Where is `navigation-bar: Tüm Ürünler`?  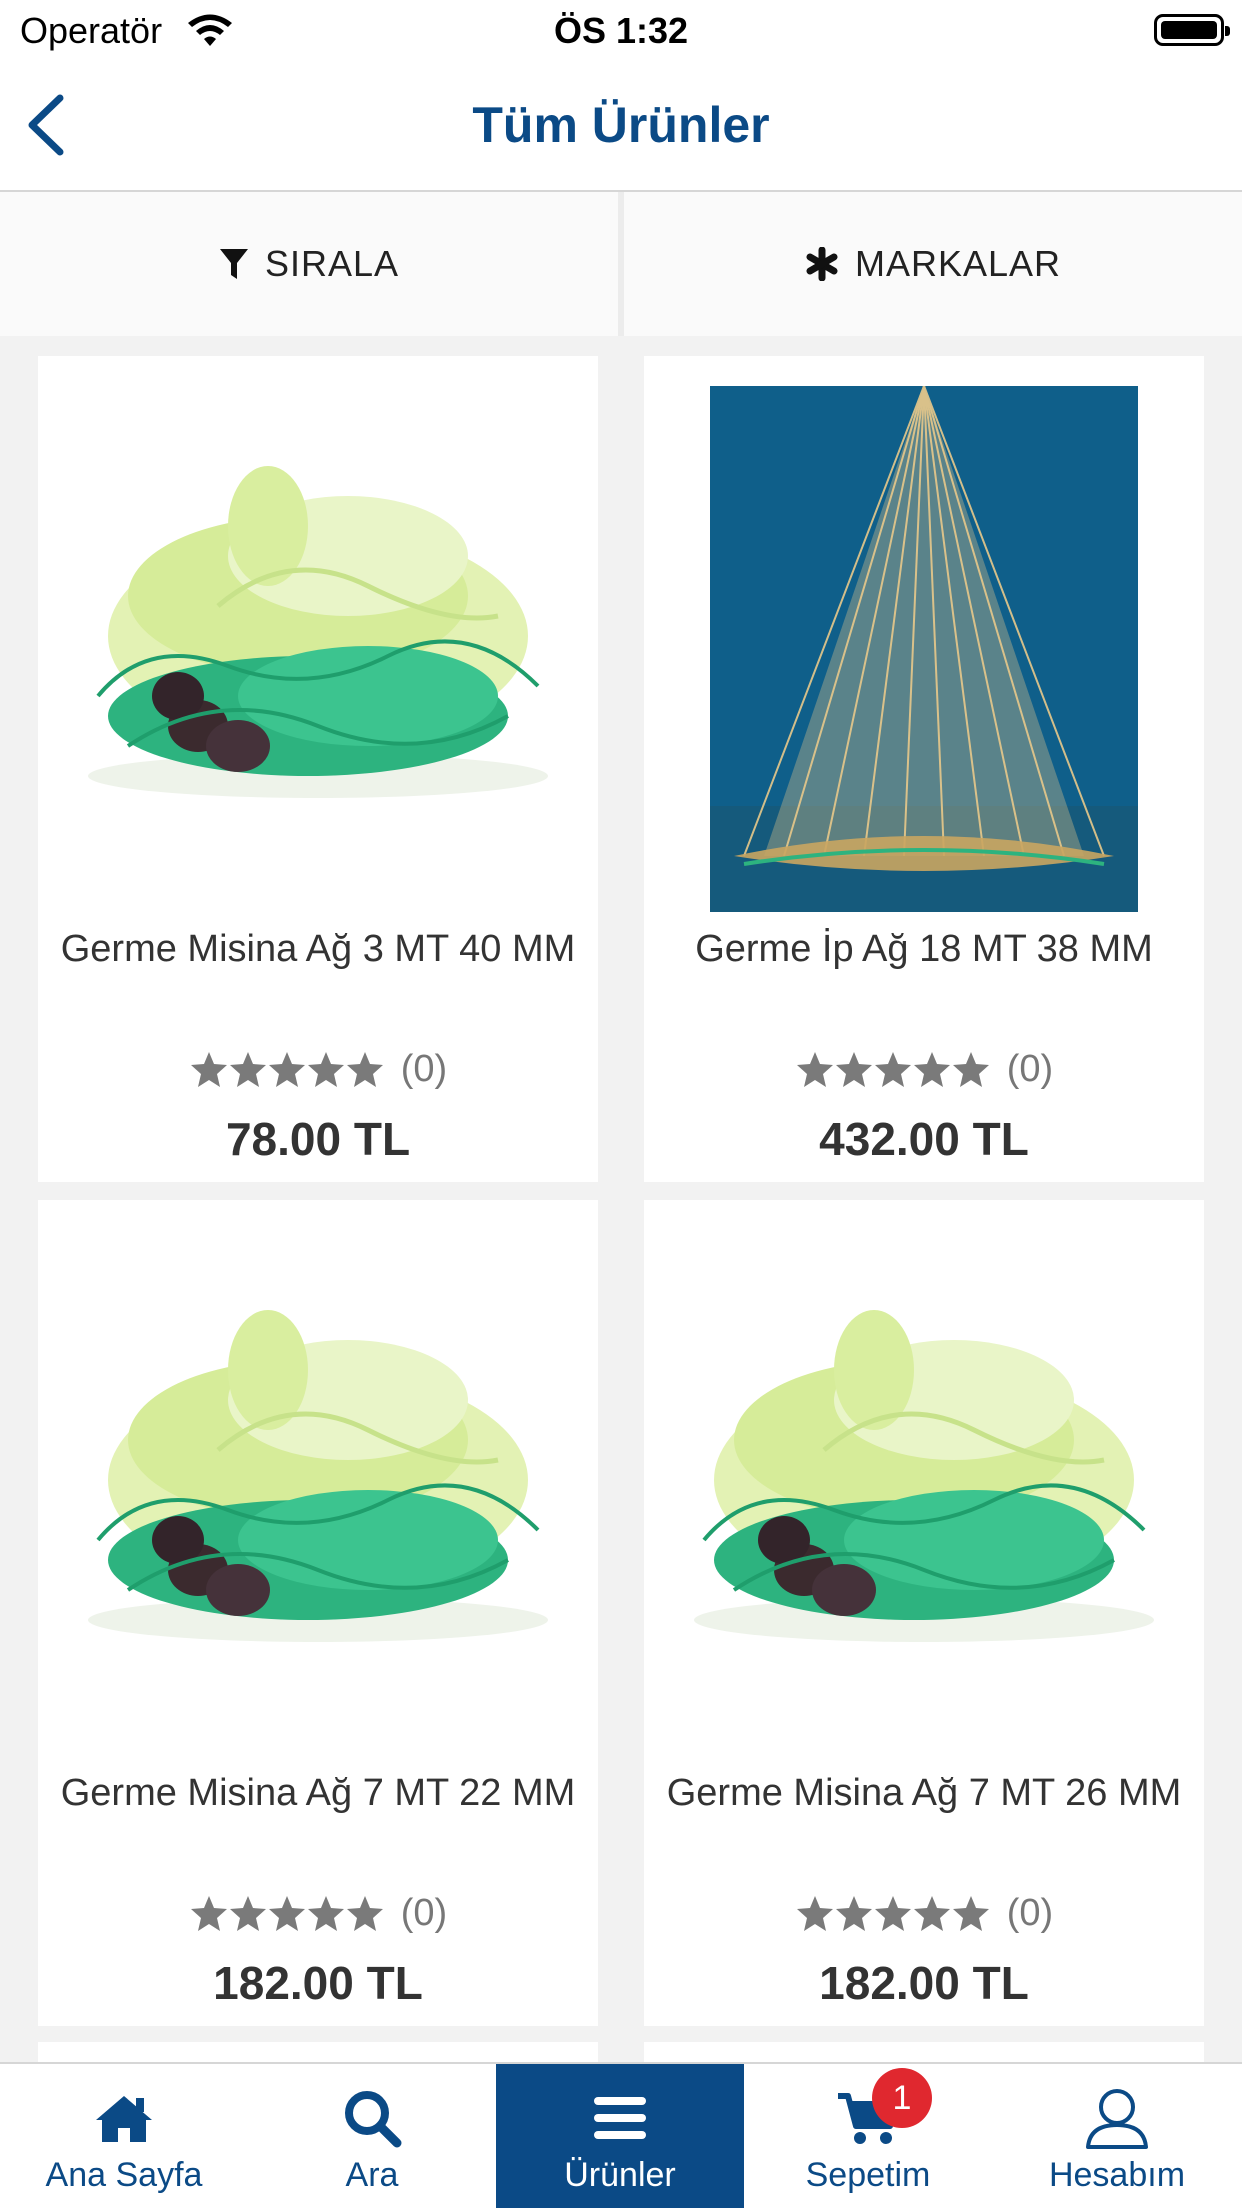
navigation-bar: Tüm Ürünler is located at coordinates (621, 127).